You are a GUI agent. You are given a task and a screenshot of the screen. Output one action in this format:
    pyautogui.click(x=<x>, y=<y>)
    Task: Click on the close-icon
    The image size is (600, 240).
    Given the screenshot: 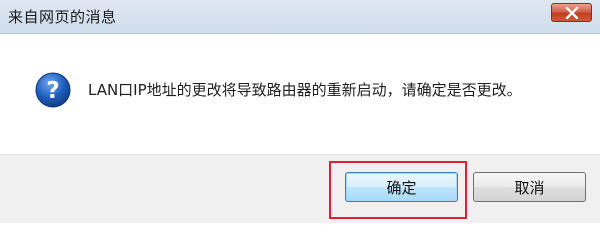 What is the action you would take?
    pyautogui.click(x=572, y=13)
    